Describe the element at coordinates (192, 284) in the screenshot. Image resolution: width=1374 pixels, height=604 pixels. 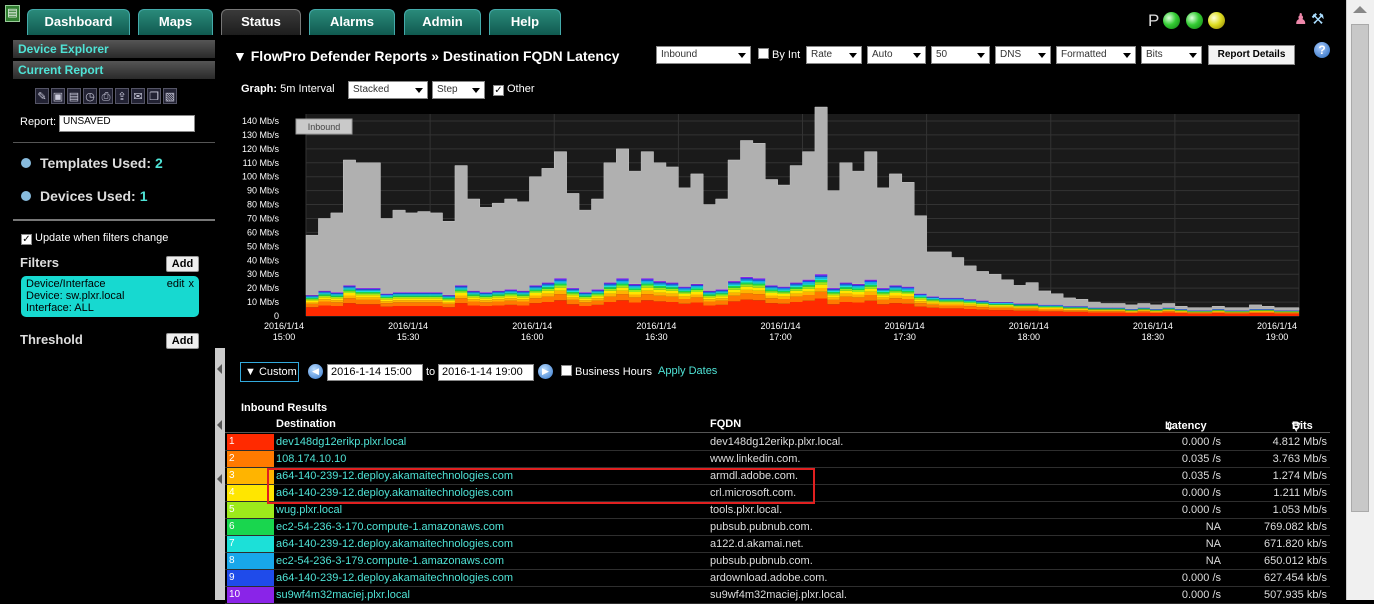
I see `remove-filter-link: x` at that location.